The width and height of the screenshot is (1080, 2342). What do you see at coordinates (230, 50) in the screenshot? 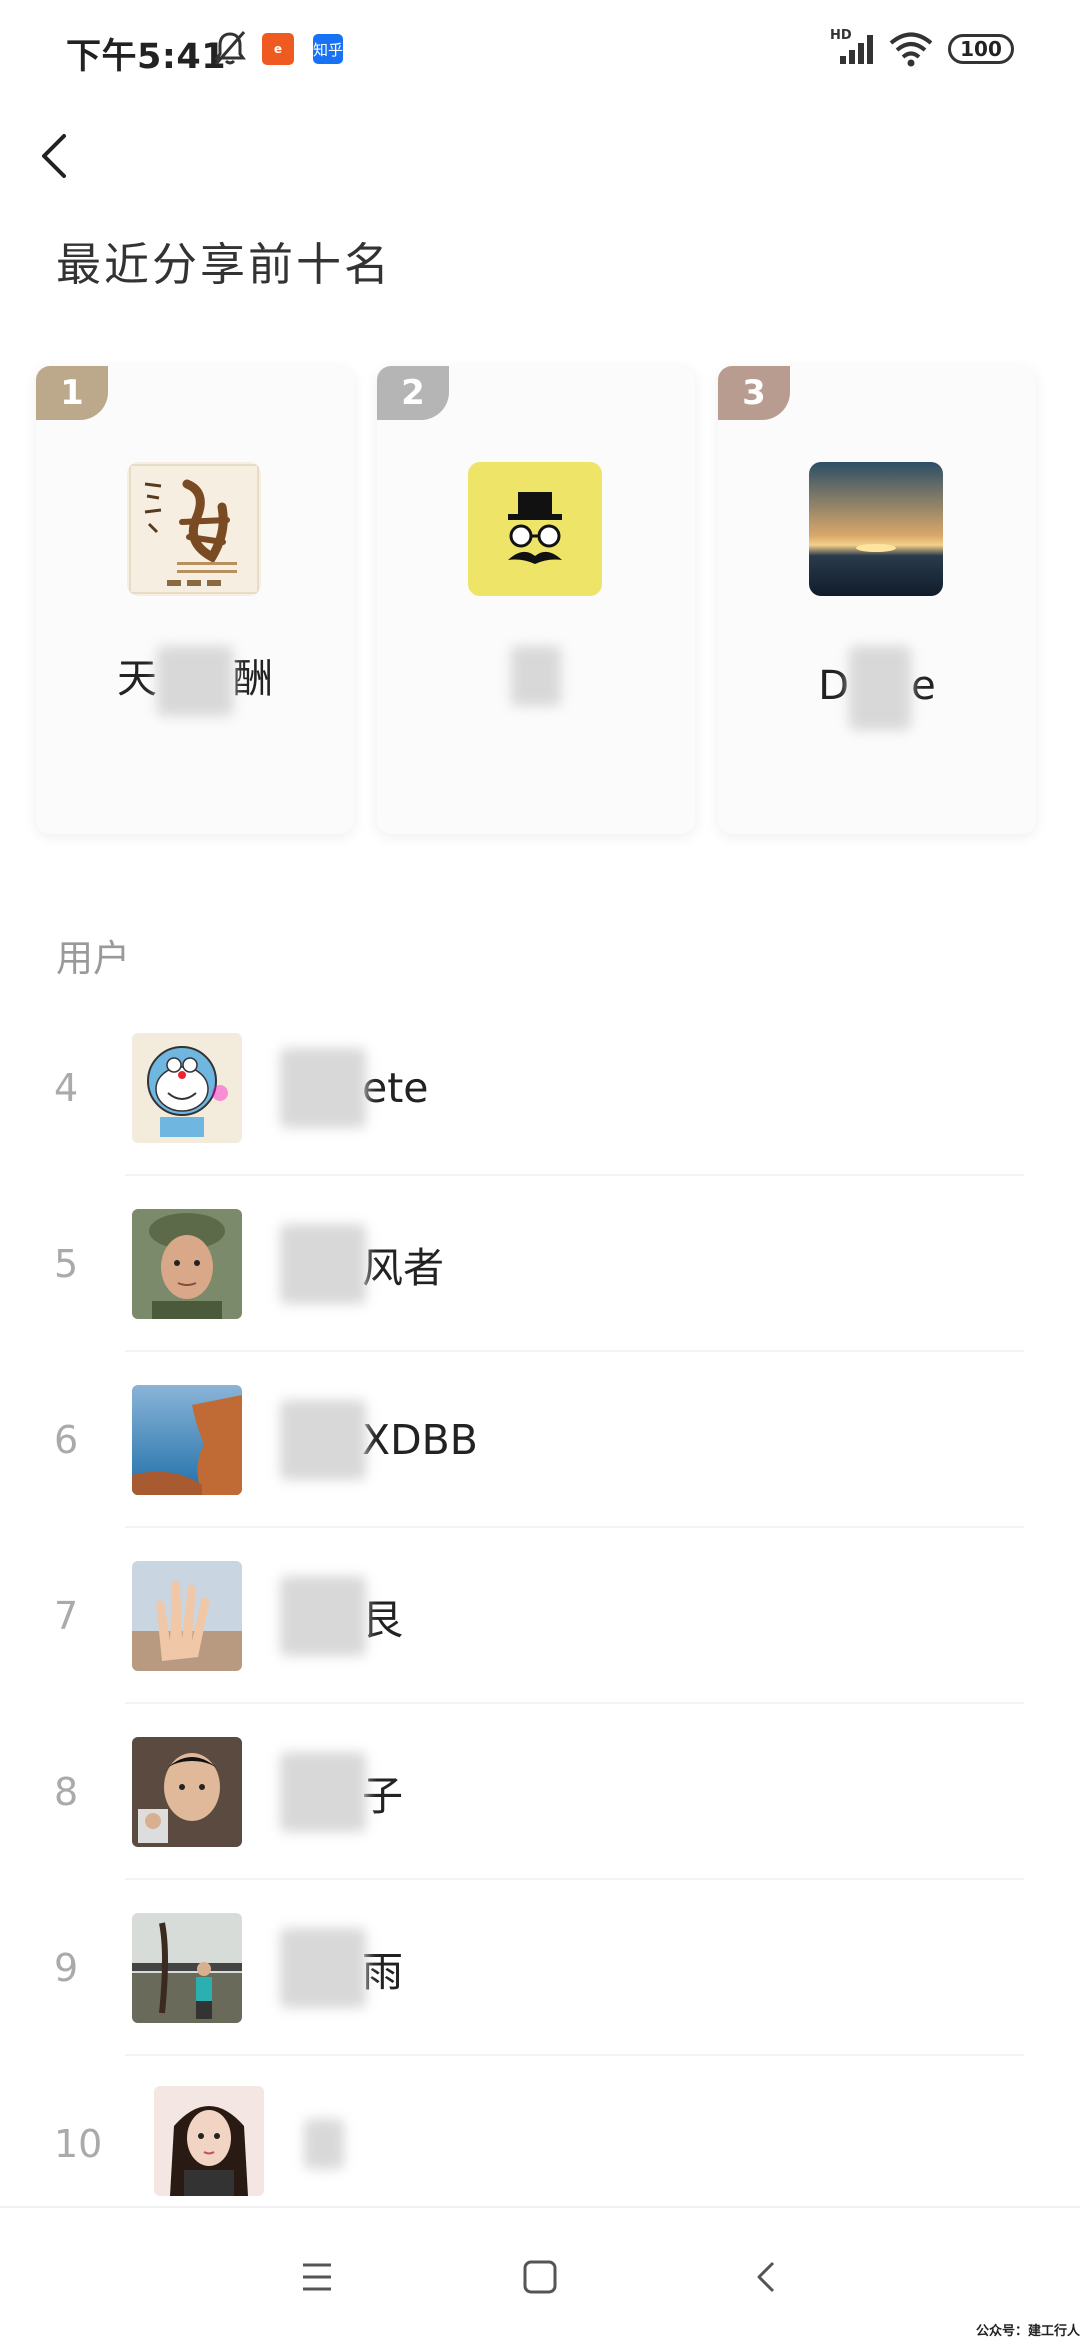
I see `mute-bell-icon` at bounding box center [230, 50].